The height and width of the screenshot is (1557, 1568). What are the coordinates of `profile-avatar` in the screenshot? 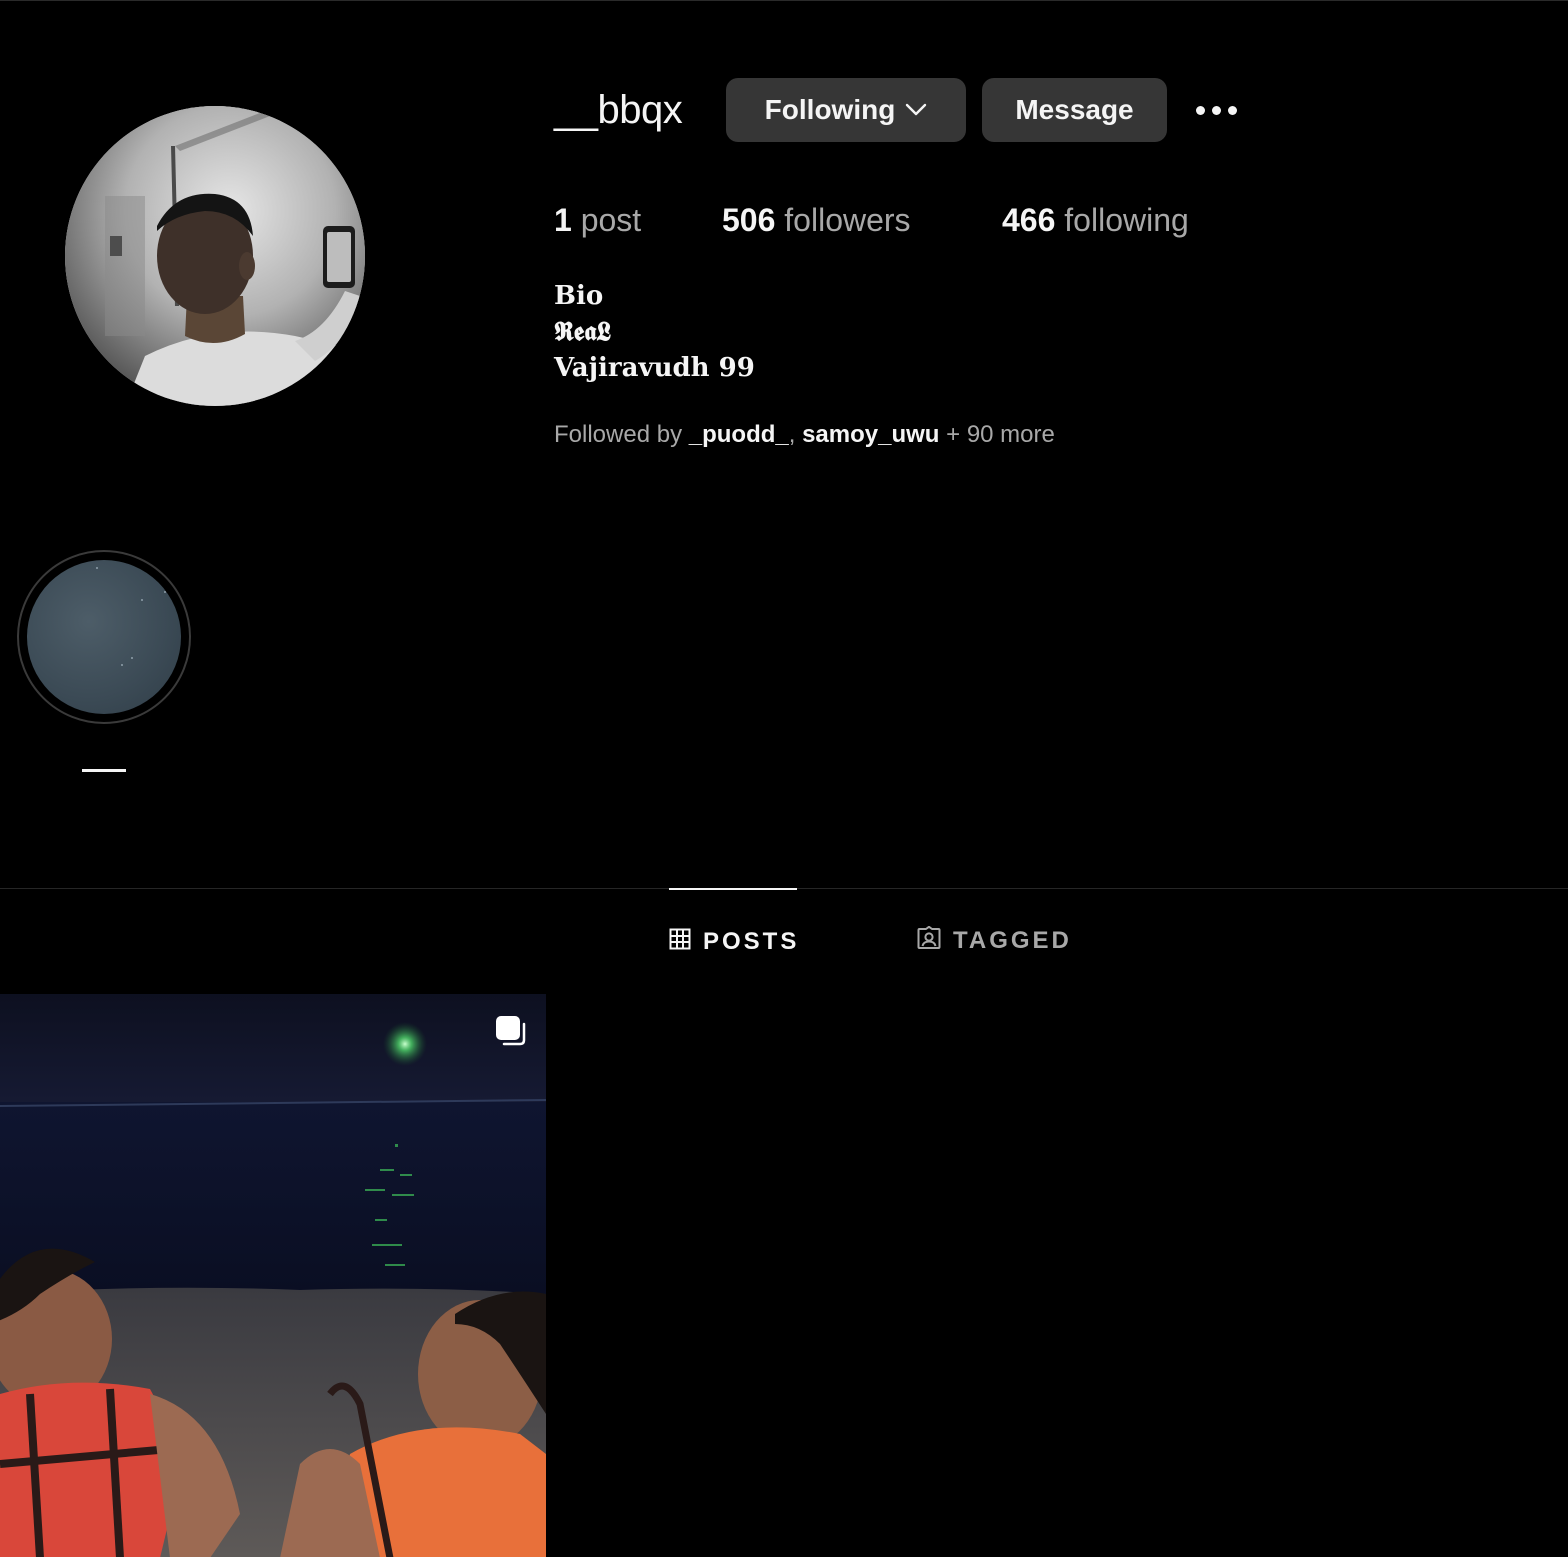 It's located at (215, 256).